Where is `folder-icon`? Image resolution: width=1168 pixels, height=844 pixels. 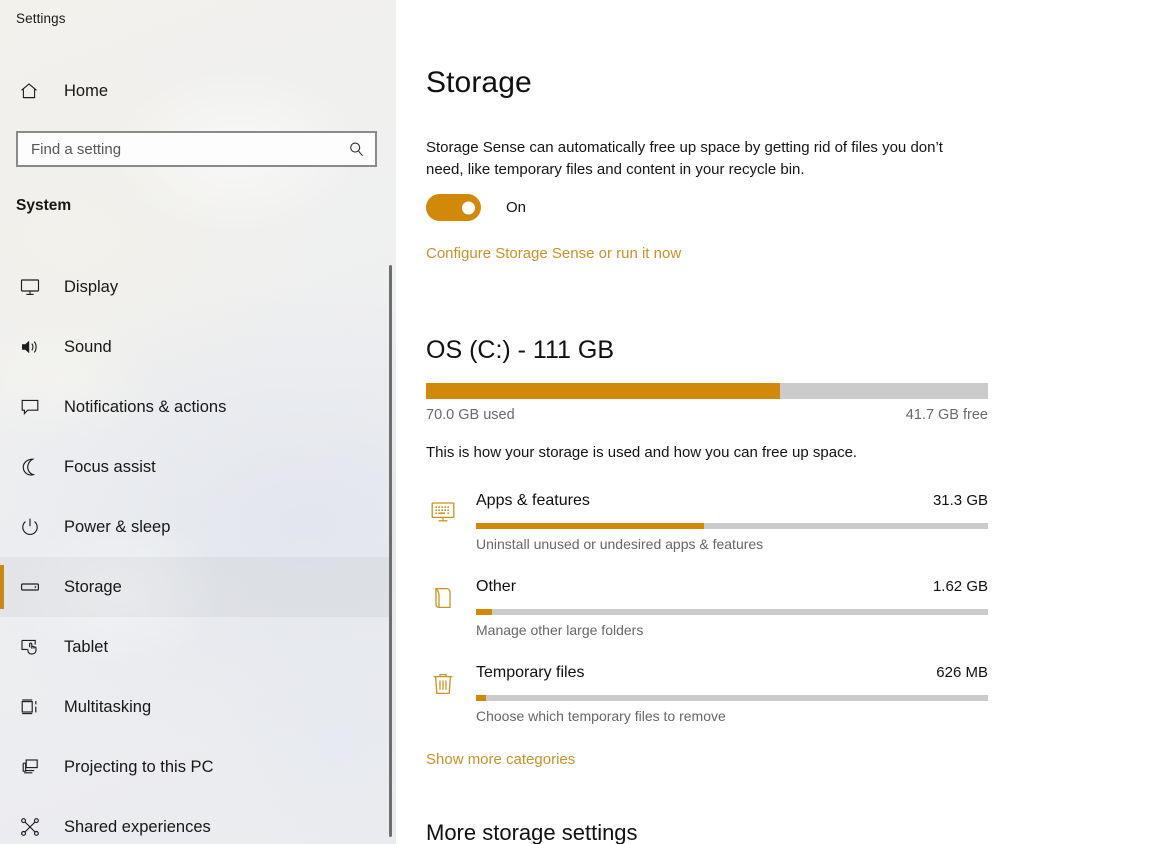
folder-icon is located at coordinates (443, 598).